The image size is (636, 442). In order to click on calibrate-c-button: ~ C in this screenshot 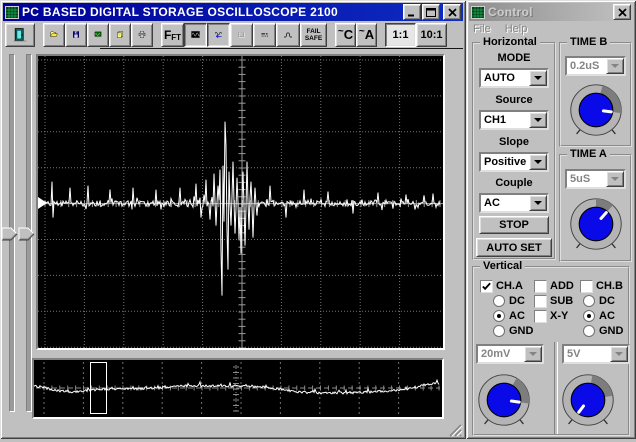, I will do `click(345, 34)`.